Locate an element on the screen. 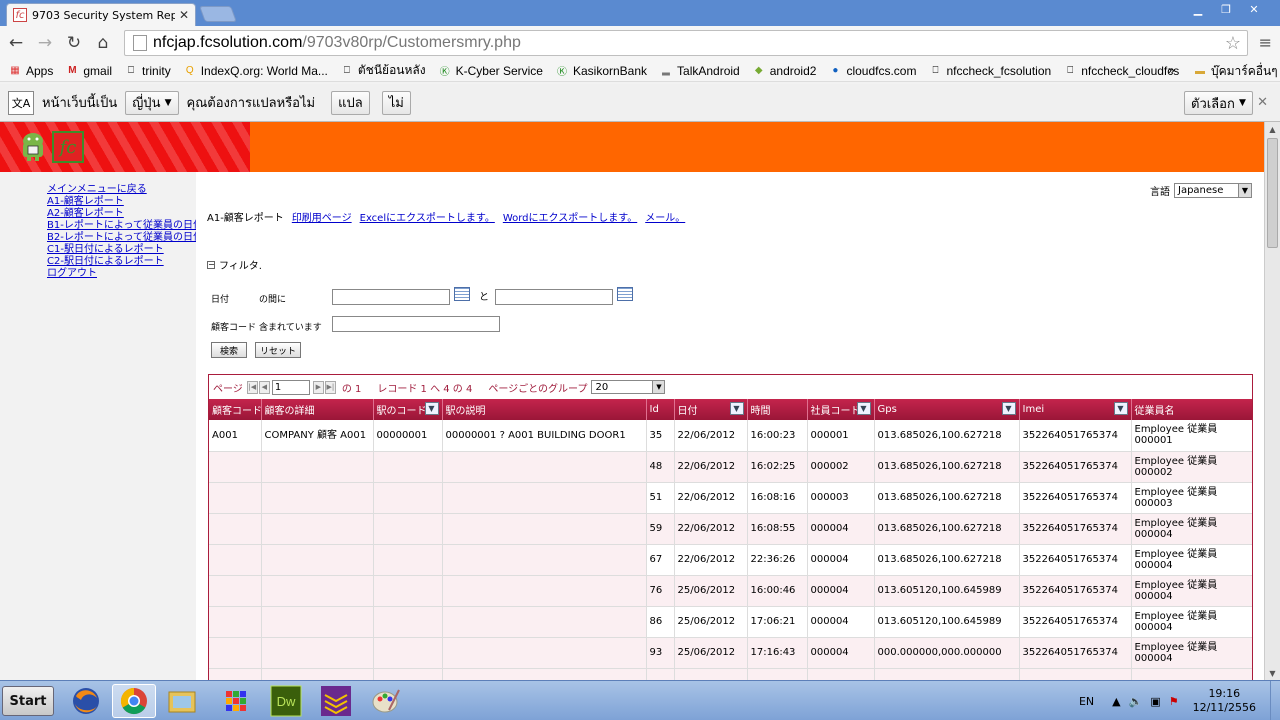 This screenshot has width=1280, height=720. bookmark-nfccheck-cloudfcs: ⎕ nfccheck_cloudfcs is located at coordinates (1121, 71).